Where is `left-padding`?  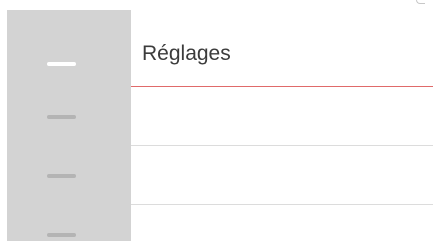 left-padding is located at coordinates (3, 125).